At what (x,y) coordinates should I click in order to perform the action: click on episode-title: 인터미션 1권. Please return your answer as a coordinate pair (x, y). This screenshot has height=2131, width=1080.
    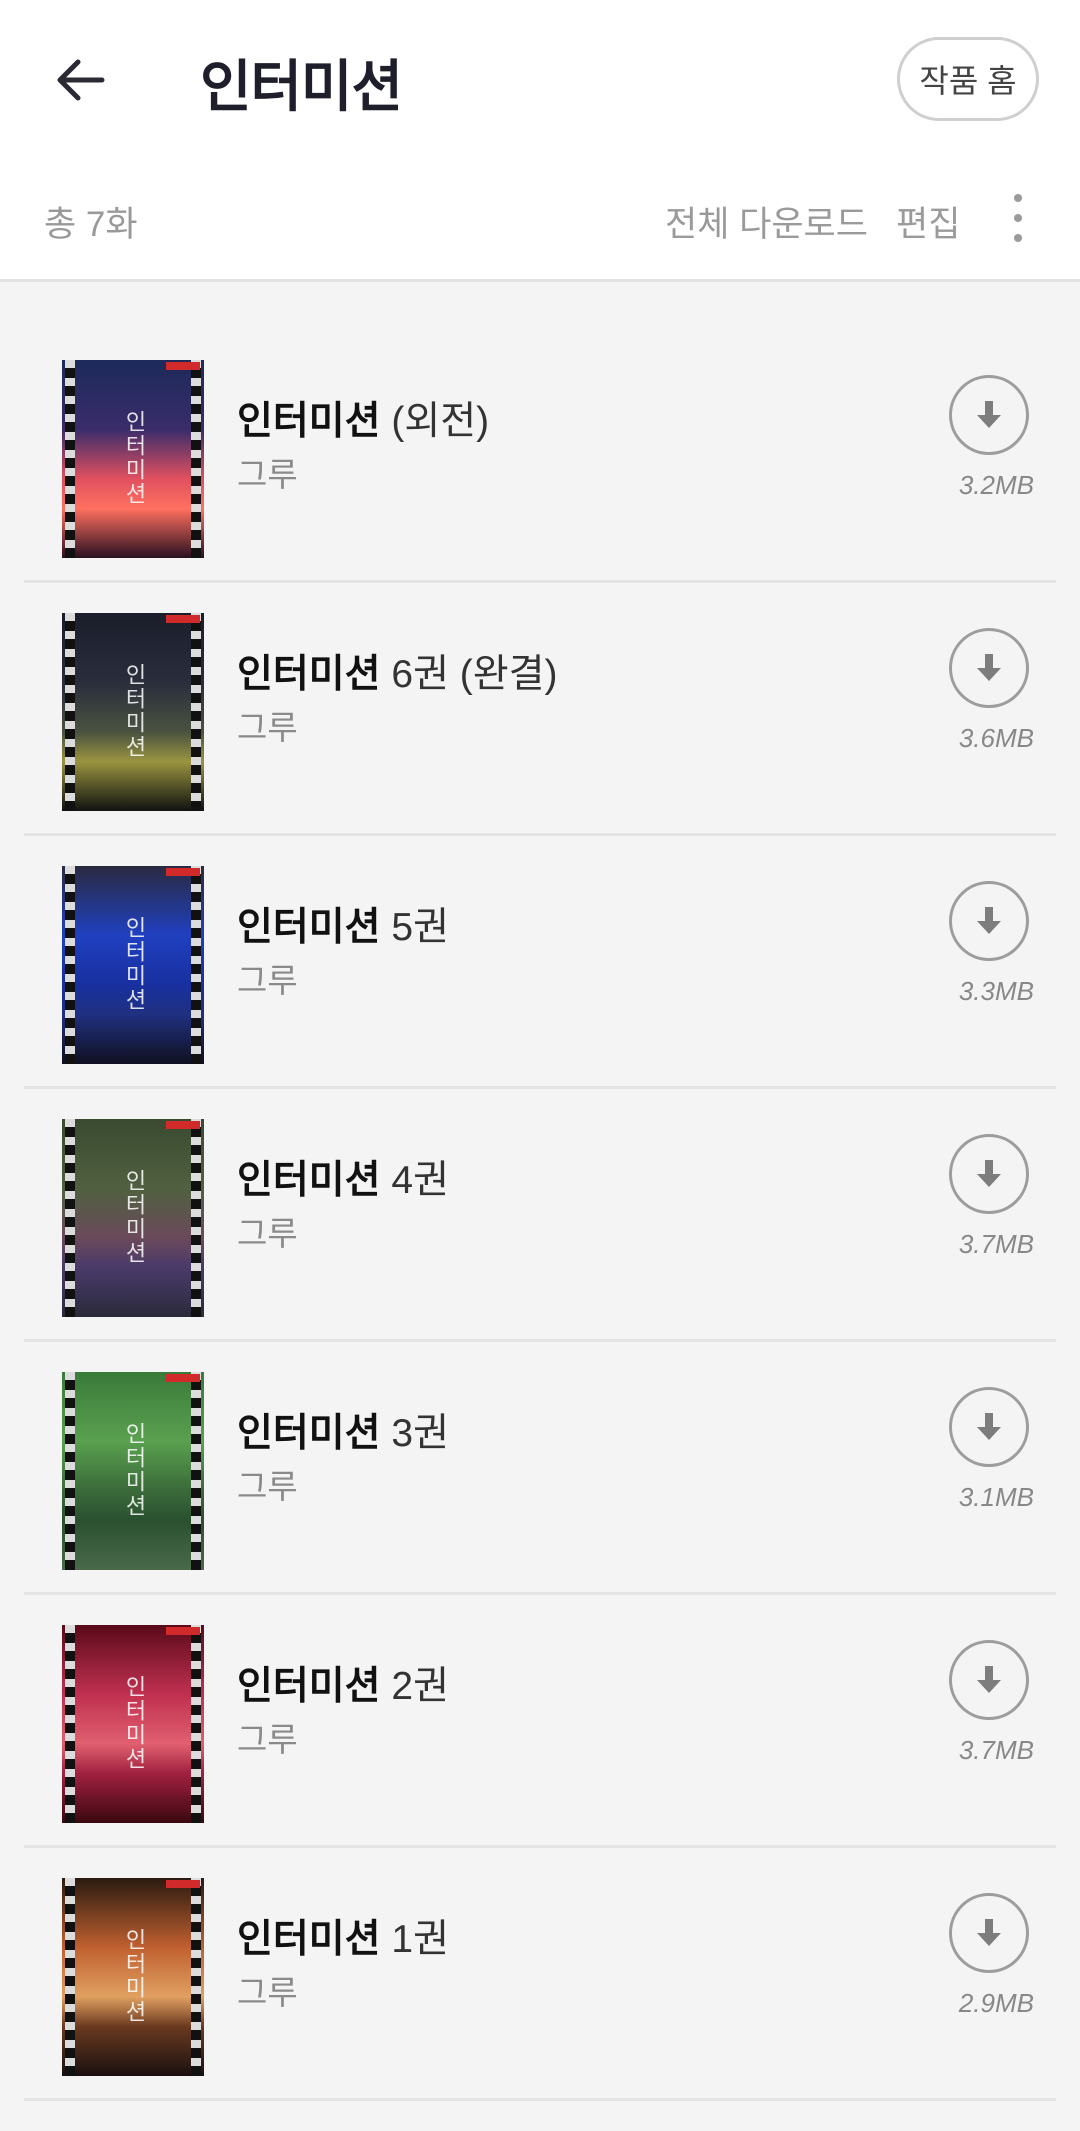
    Looking at the image, I should click on (343, 1936).